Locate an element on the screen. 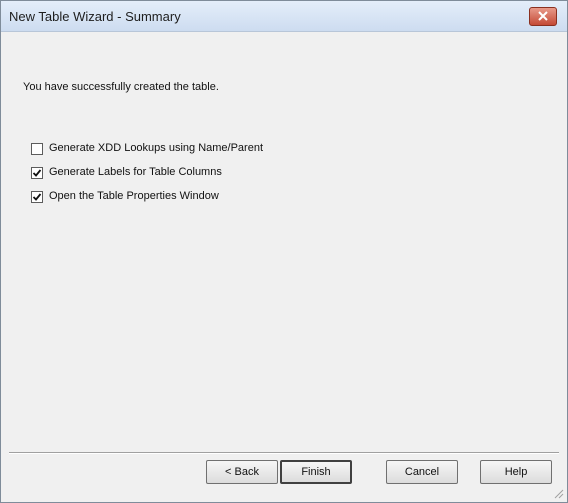  window-title: New Table Wizard - Summary is located at coordinates (95, 16).